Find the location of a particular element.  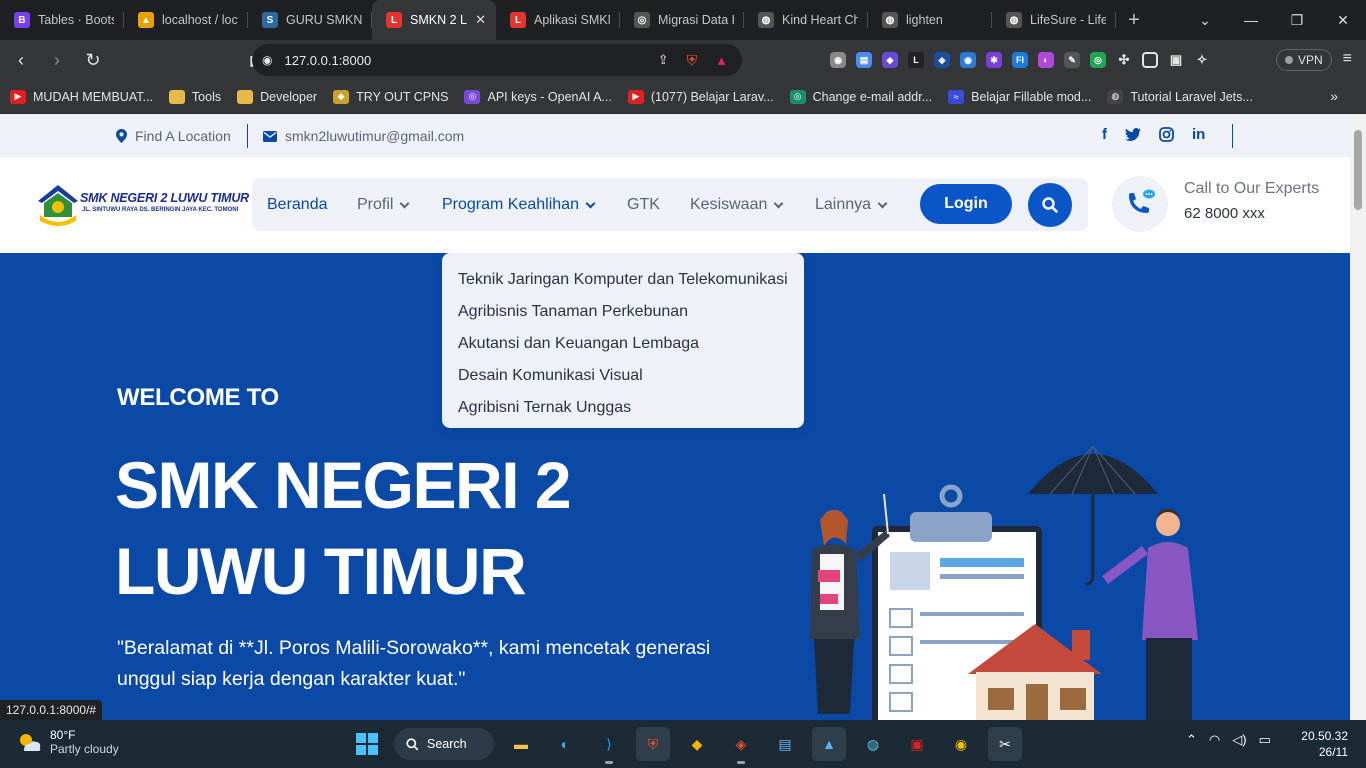

photos-icon: ▲ is located at coordinates (829, 744).